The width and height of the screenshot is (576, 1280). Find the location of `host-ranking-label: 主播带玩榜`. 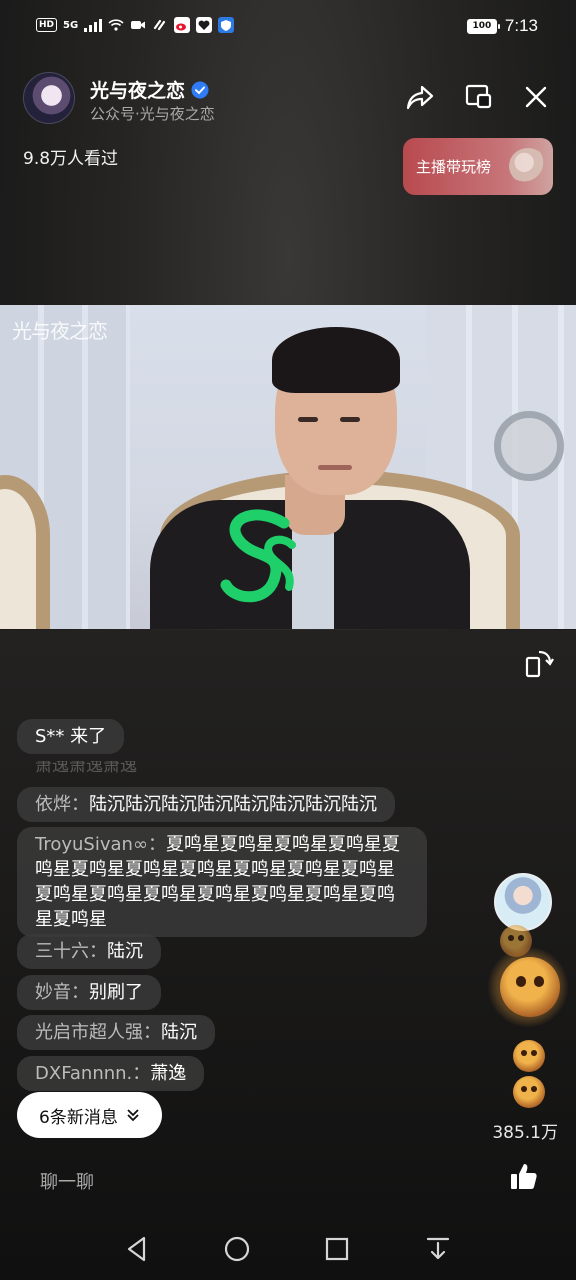

host-ranking-label: 主播带玩榜 is located at coordinates (454, 167).